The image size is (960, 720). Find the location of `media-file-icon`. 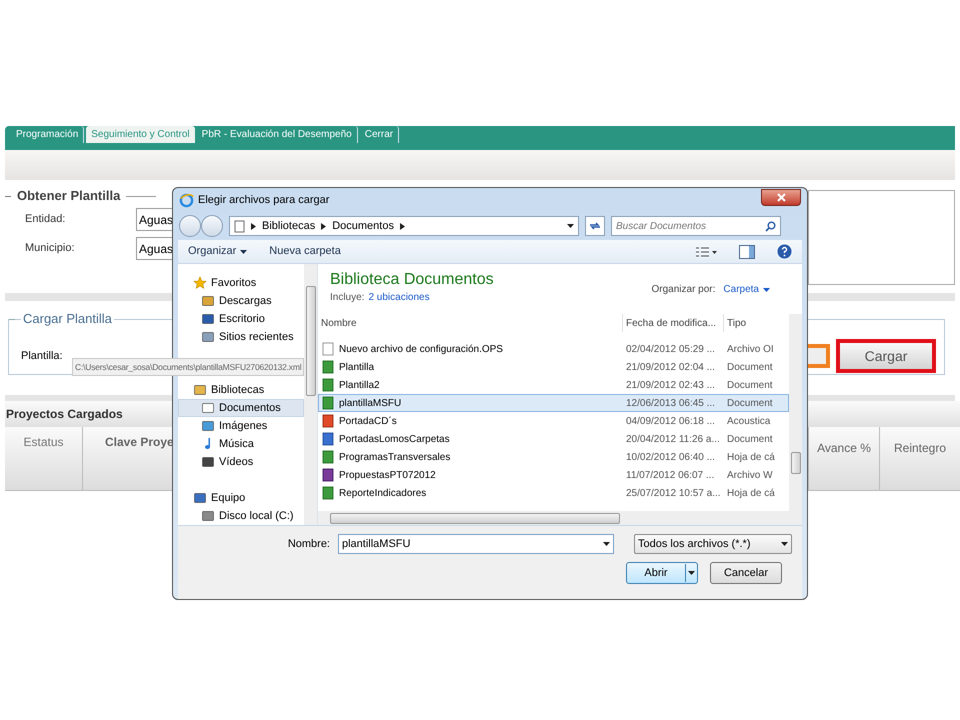

media-file-icon is located at coordinates (328, 421).